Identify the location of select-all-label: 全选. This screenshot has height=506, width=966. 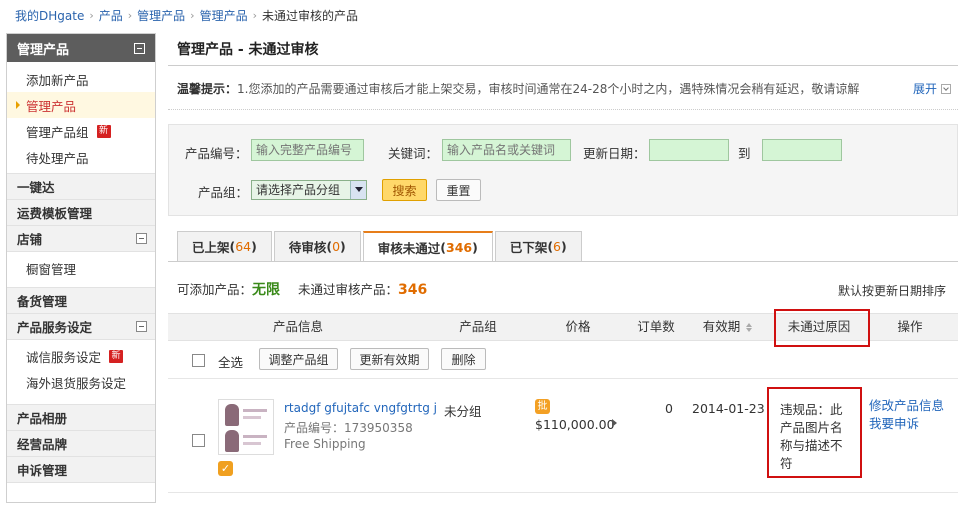
(231, 362).